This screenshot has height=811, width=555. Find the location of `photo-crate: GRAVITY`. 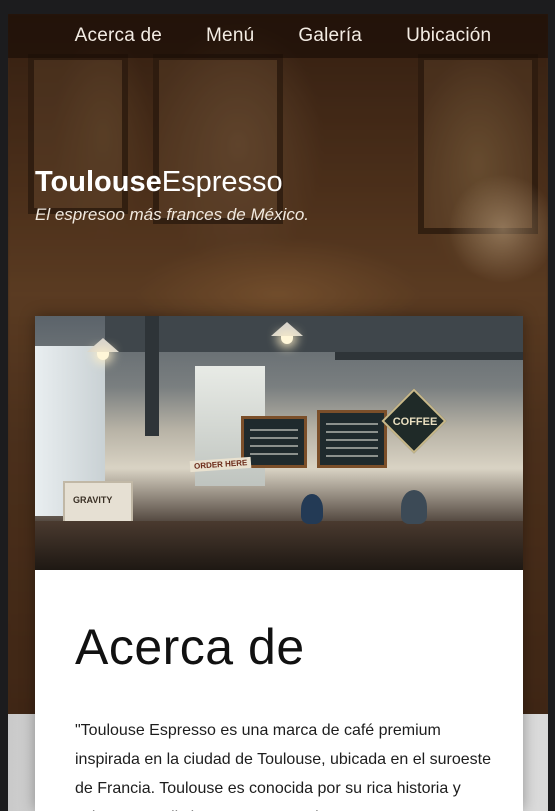

photo-crate: GRAVITY is located at coordinates (98, 502).